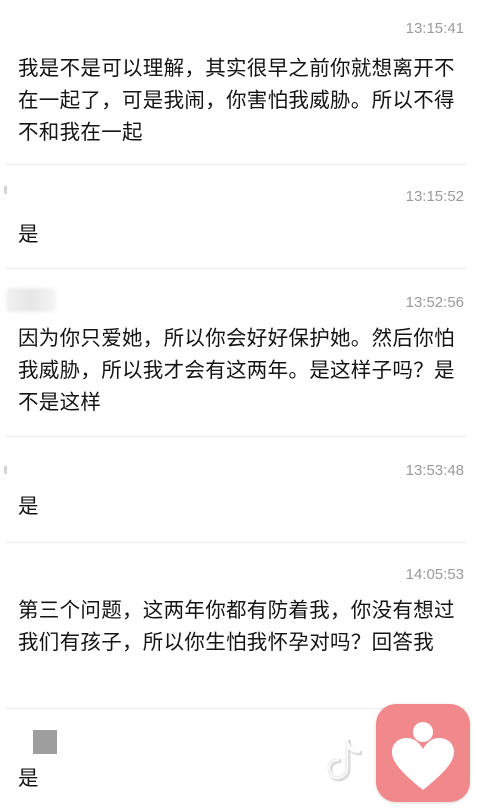 The height and width of the screenshot is (812, 480). I want to click on message-timestamp: 14:05:53, so click(434, 574).